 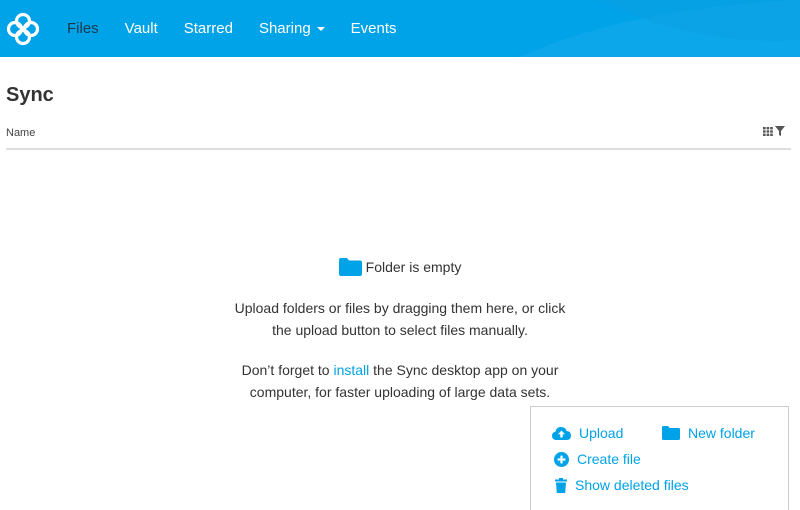 What do you see at coordinates (287, 370) in the screenshot?
I see `install-hint-prefix: Don’t forget to` at bounding box center [287, 370].